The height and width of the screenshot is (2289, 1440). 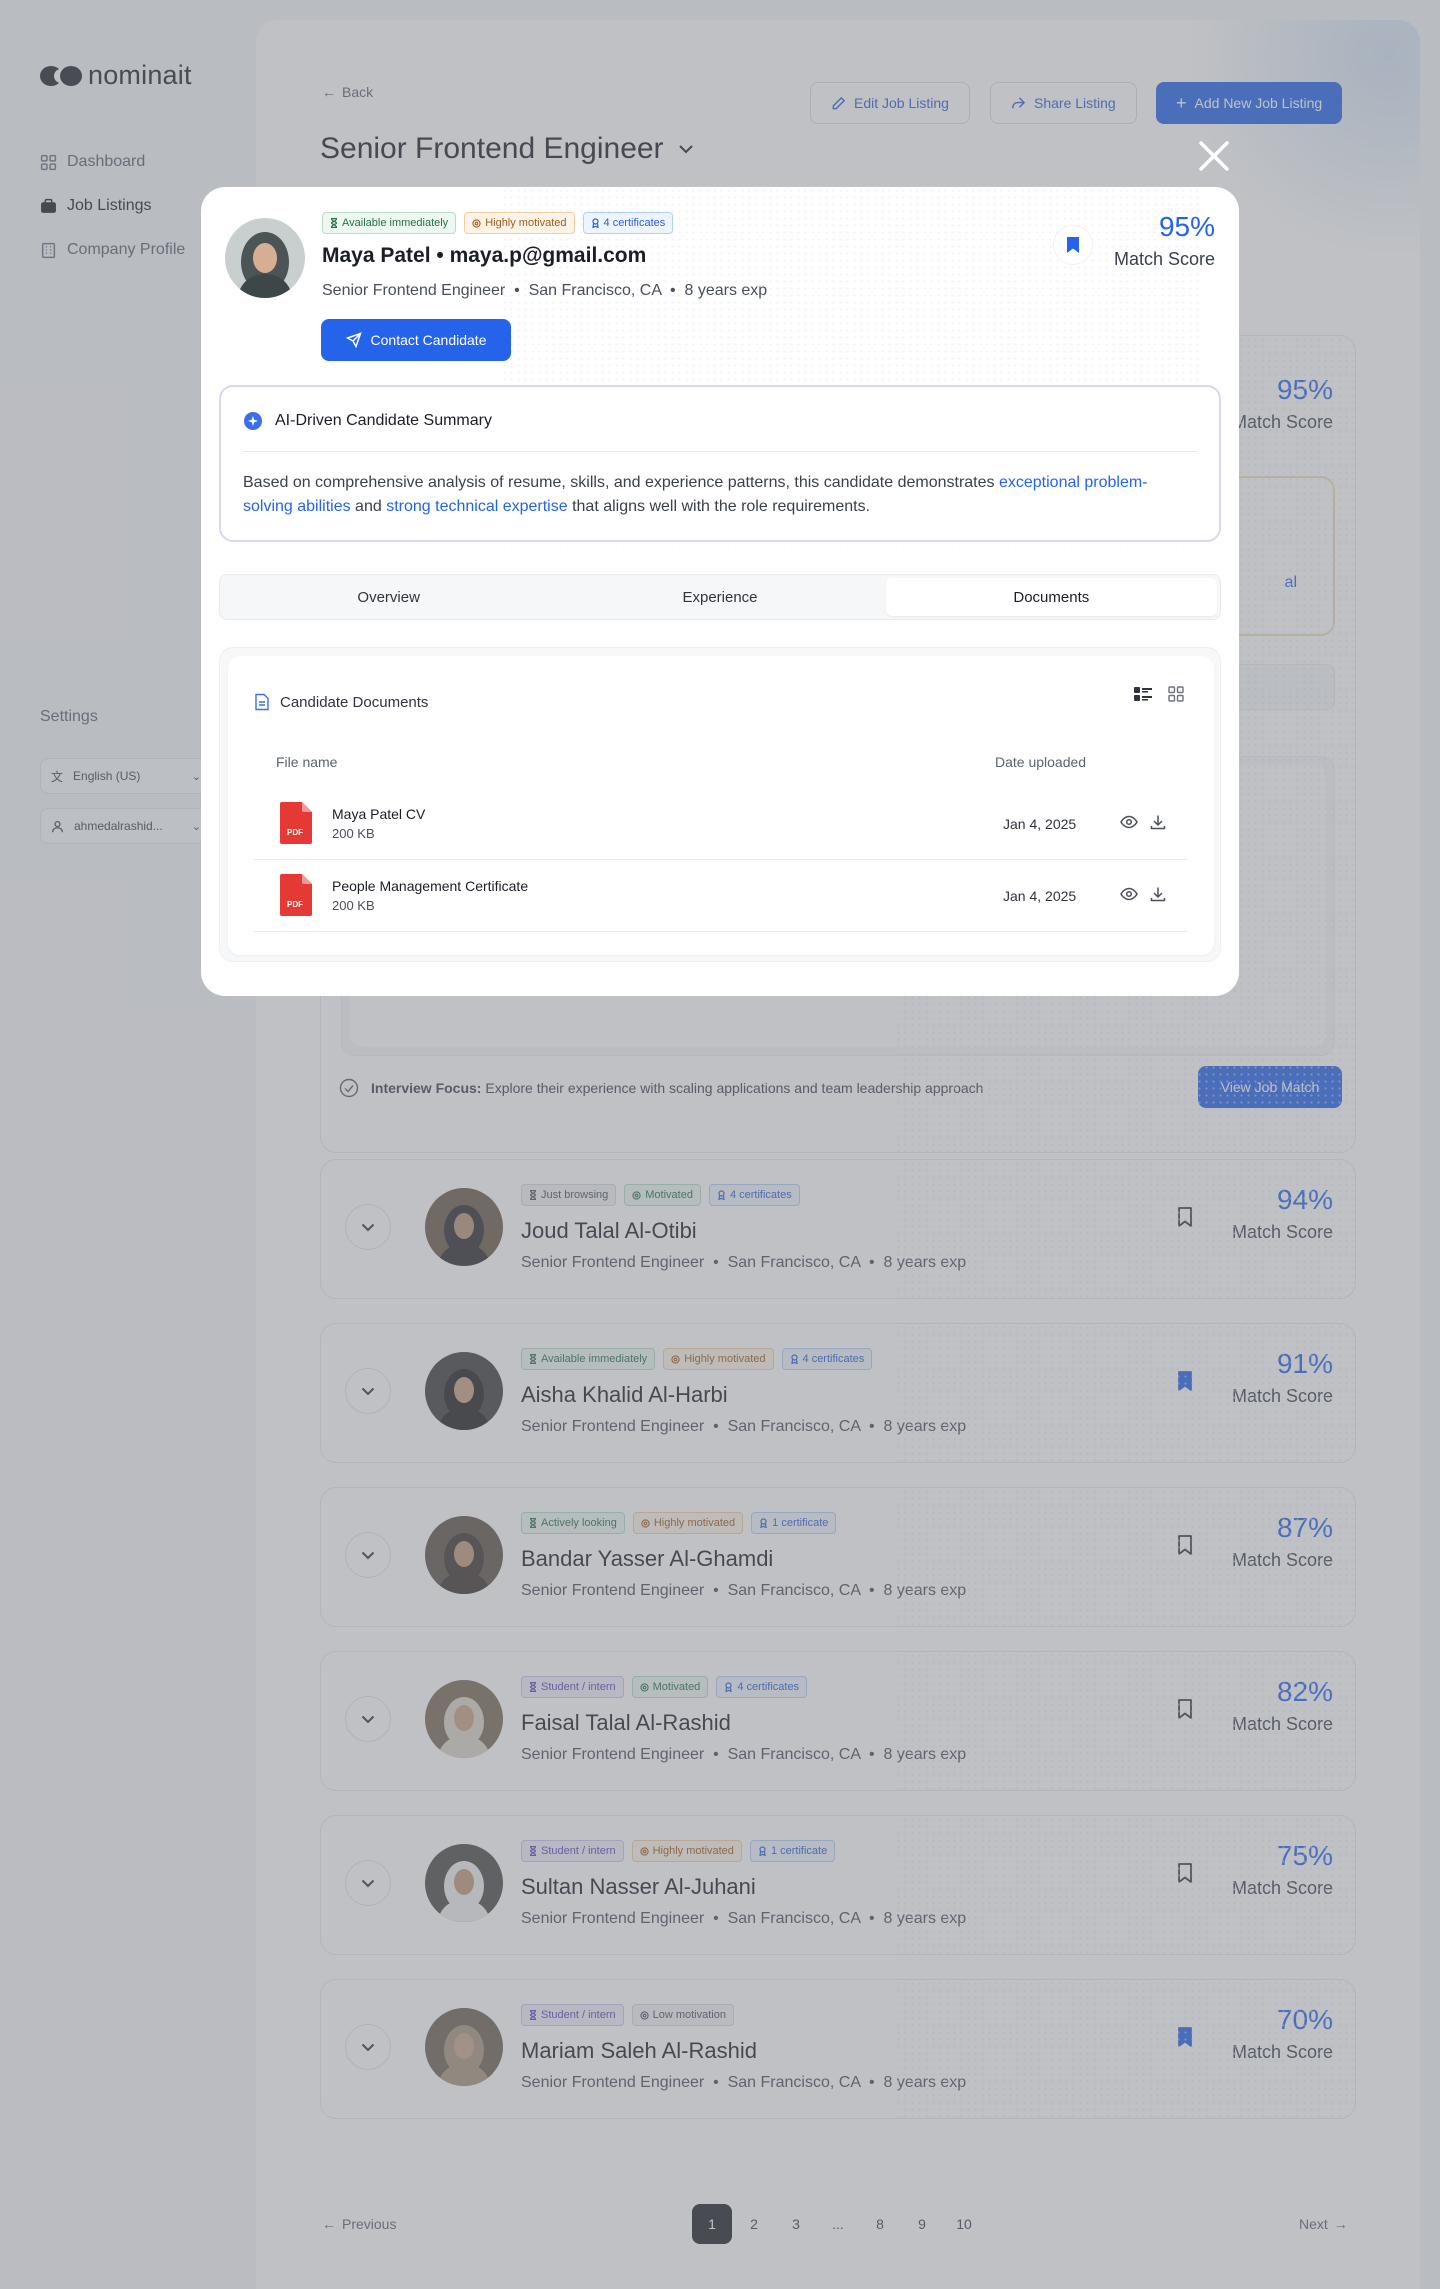 I want to click on document-name: People Management Certificate, so click(x=430, y=886).